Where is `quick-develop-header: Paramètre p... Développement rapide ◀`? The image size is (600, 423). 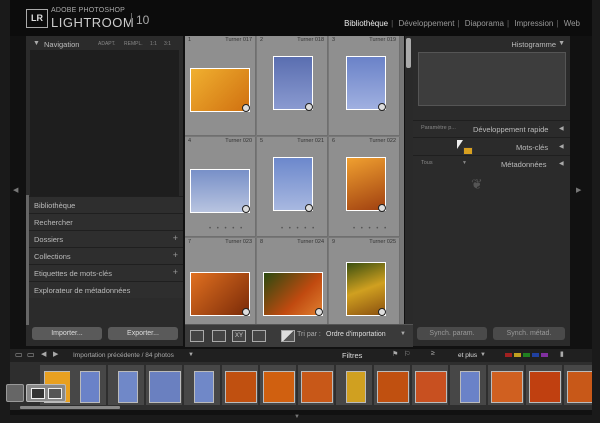
quick-develop-header: Paramètre p... Développement rapide ◀ is located at coordinates (491, 128).